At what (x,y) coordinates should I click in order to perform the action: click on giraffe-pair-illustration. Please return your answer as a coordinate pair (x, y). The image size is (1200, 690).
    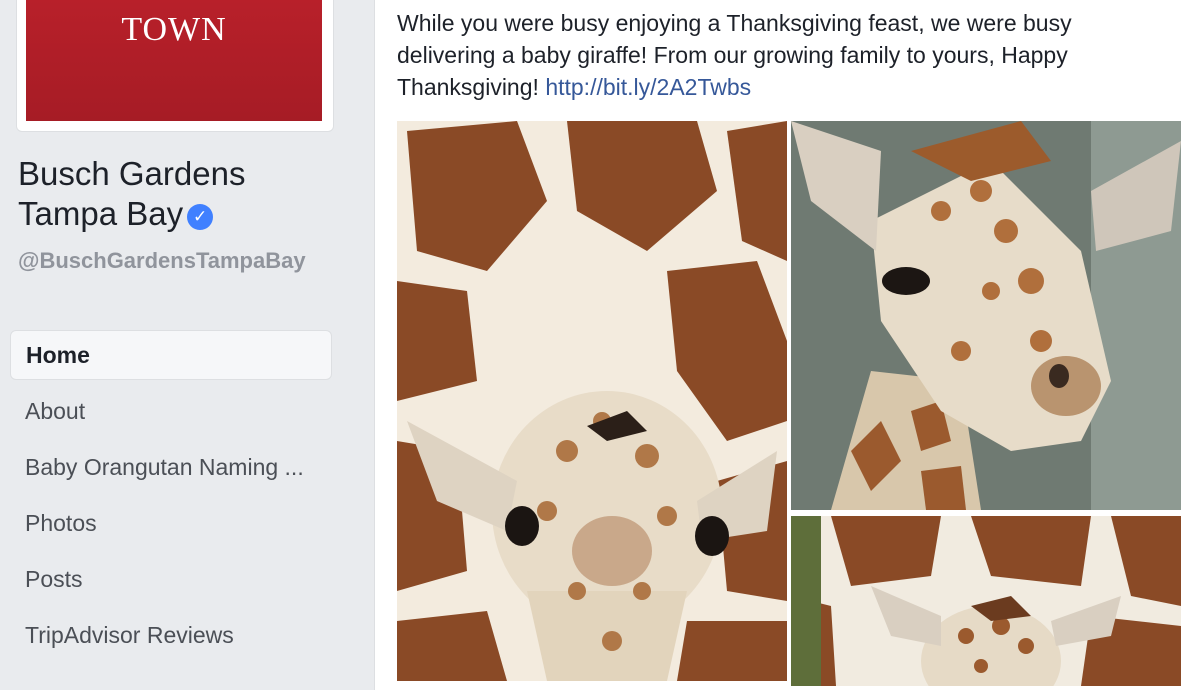
    Looking at the image, I should click on (986, 601).